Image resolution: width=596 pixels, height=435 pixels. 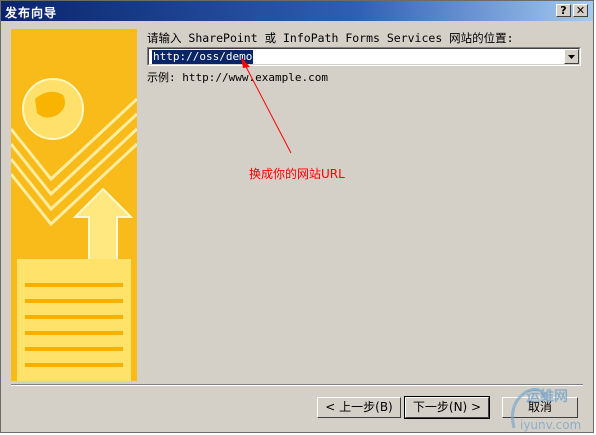 What do you see at coordinates (266, 105) in the screenshot?
I see `annotation-arrow` at bounding box center [266, 105].